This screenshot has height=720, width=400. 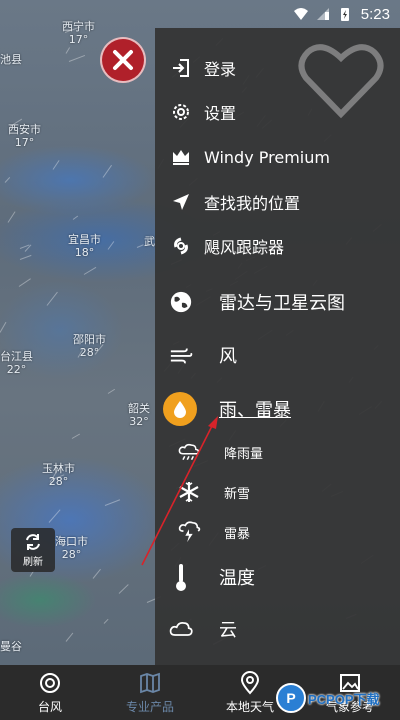 What do you see at coordinates (11, 59) in the screenshot?
I see `city-label: 池县` at bounding box center [11, 59].